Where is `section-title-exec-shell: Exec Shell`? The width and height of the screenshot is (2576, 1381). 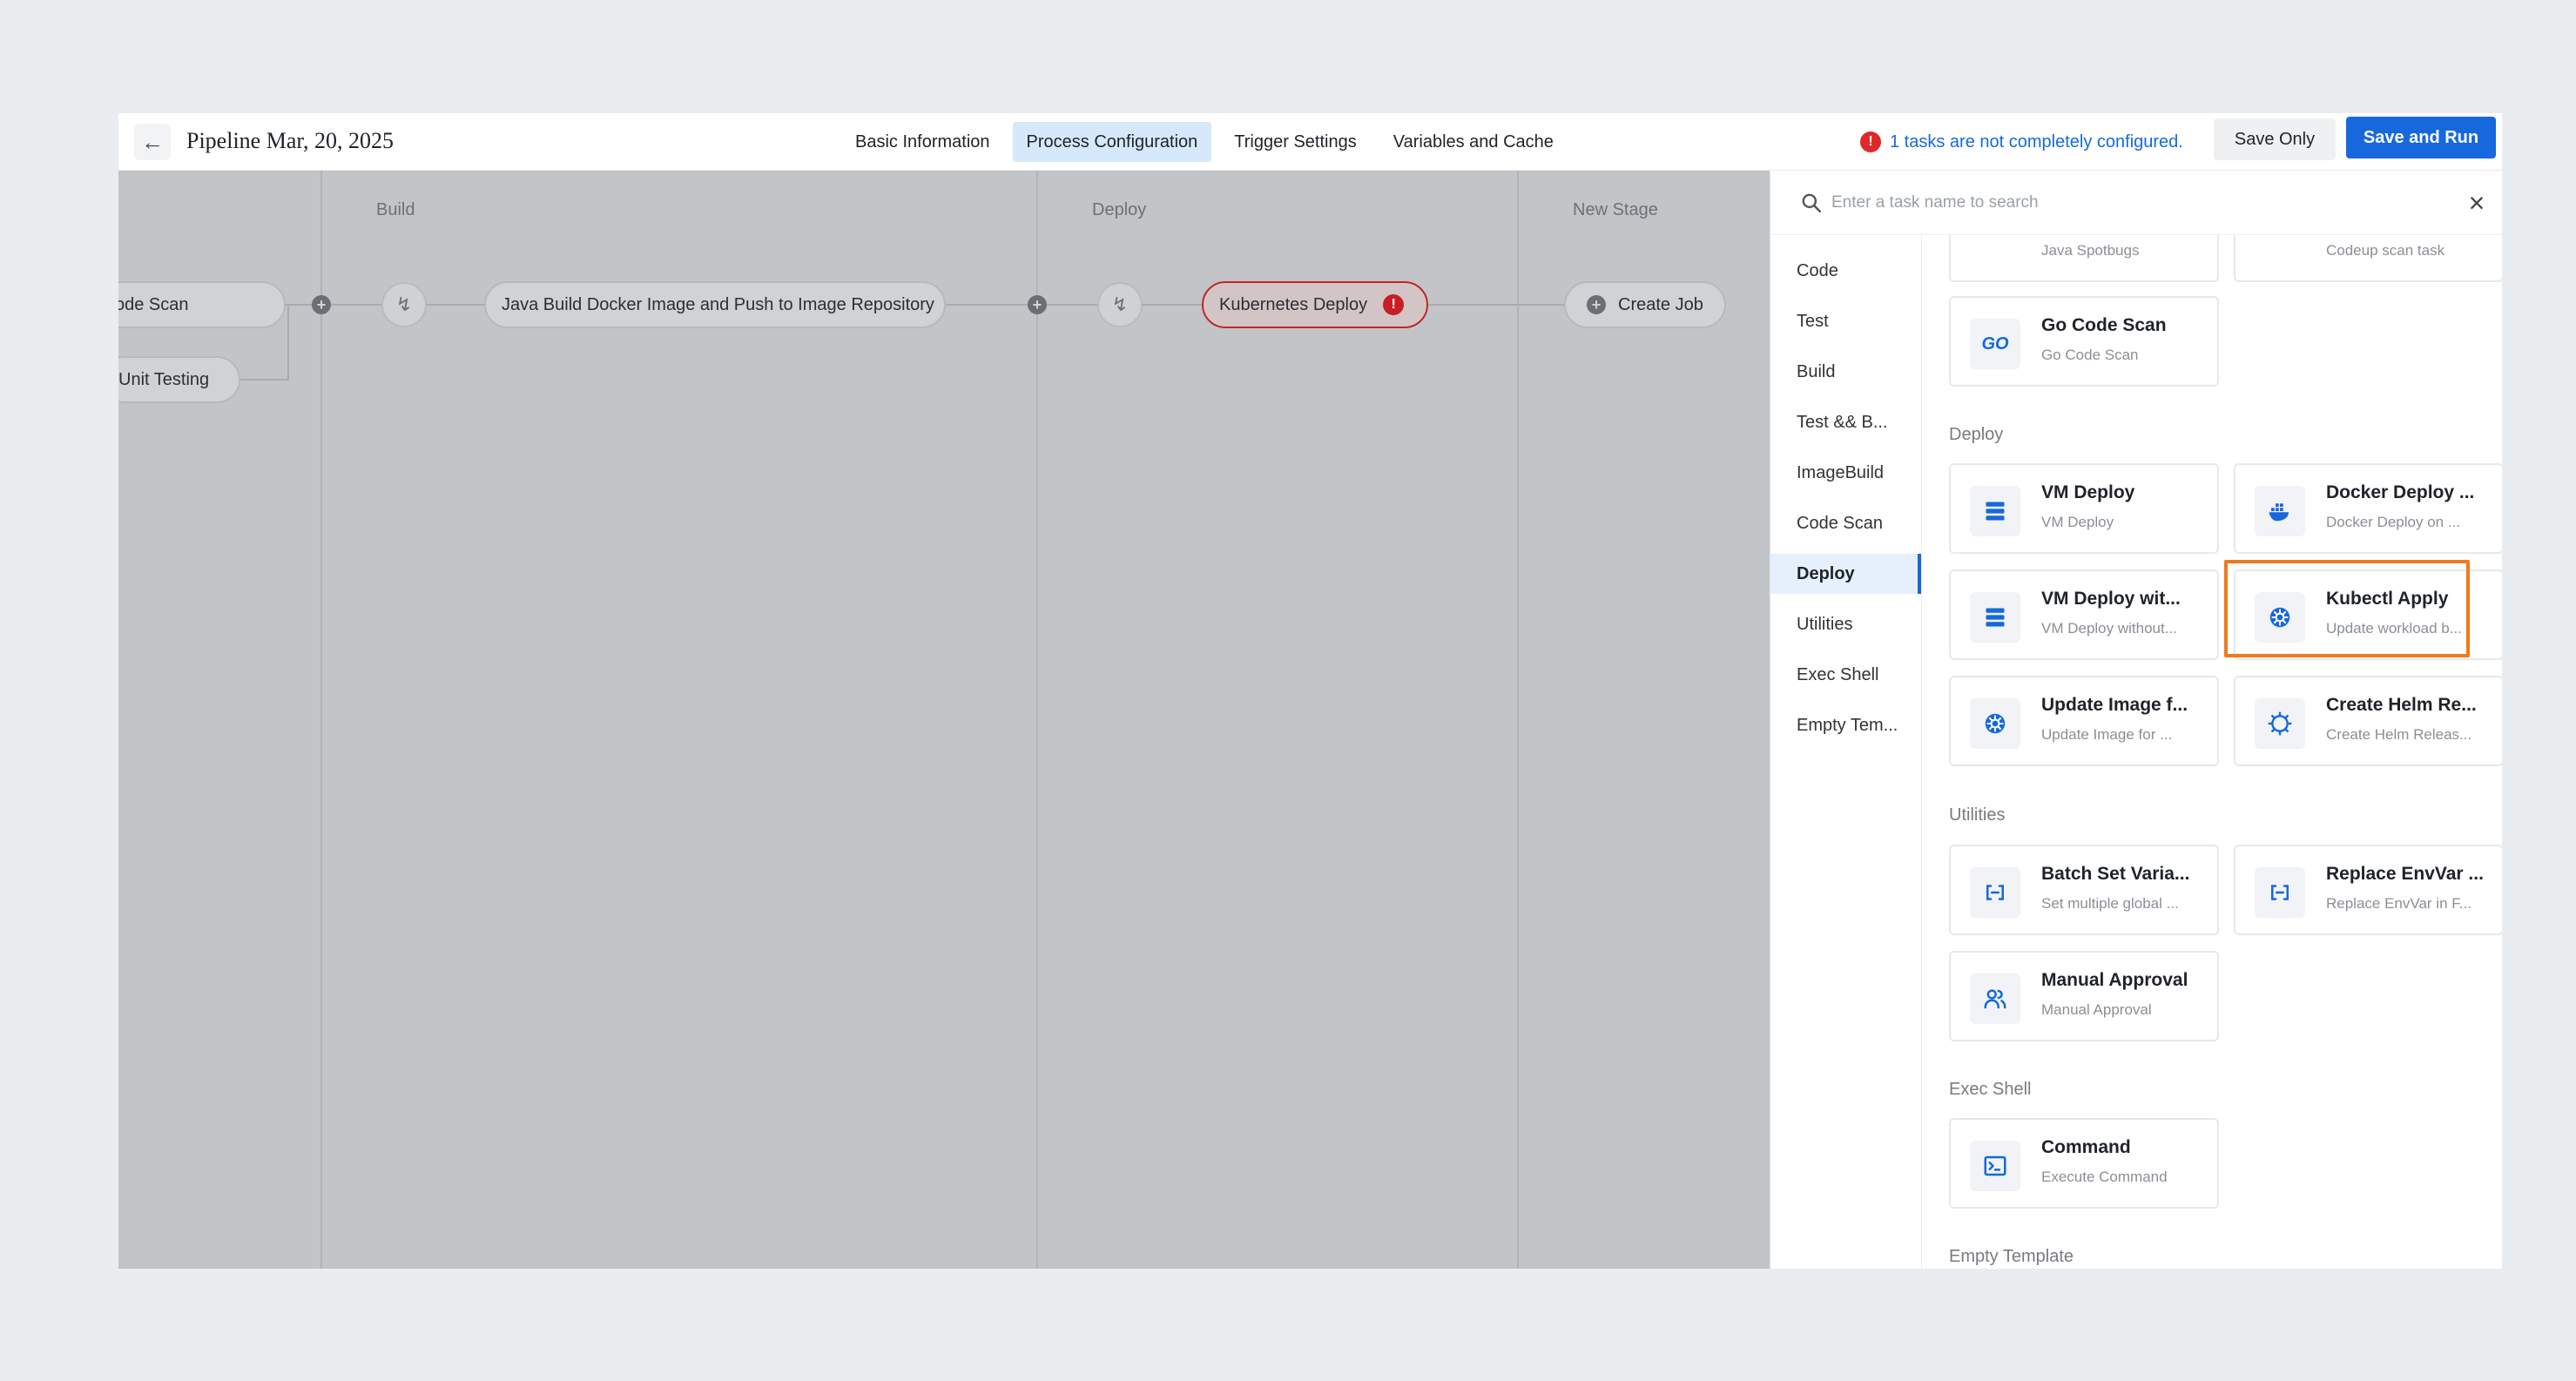
section-title-exec-shell: Exec Shell is located at coordinates (1990, 1089).